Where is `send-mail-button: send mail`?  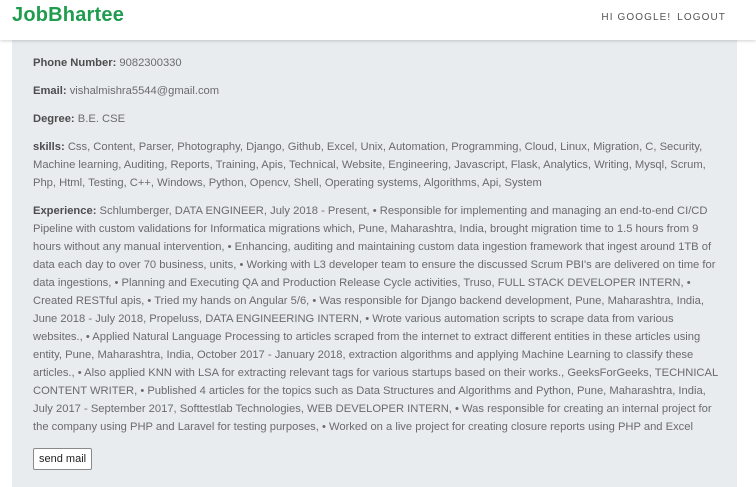
send-mail-button: send mail is located at coordinates (63, 459).